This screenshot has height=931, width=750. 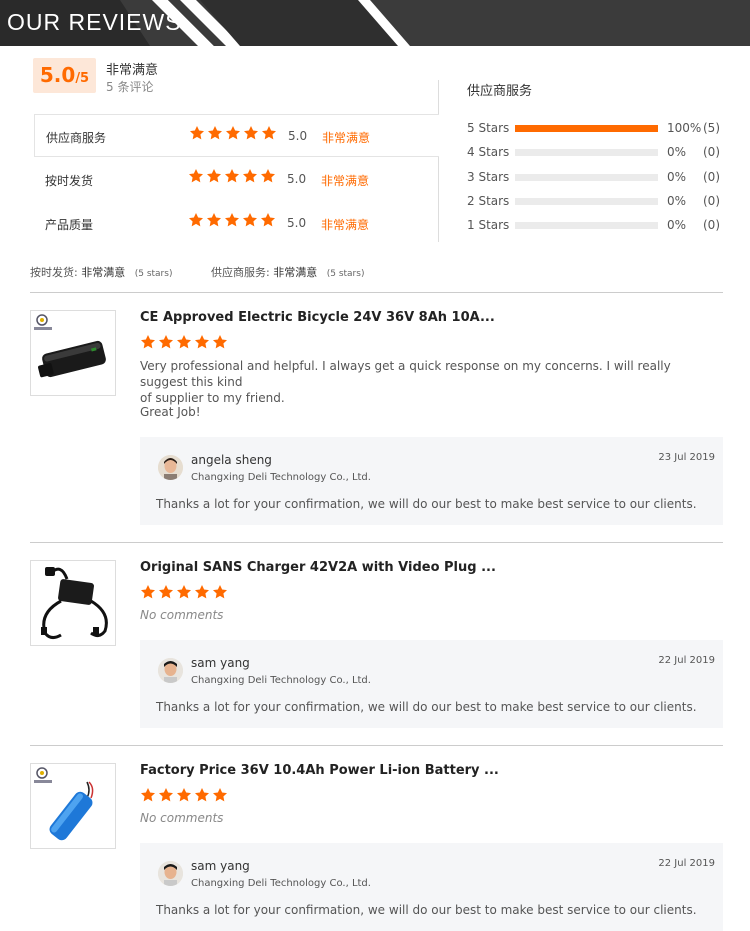 I want to click on breakdown-label: 2 Stars, so click(x=488, y=201).